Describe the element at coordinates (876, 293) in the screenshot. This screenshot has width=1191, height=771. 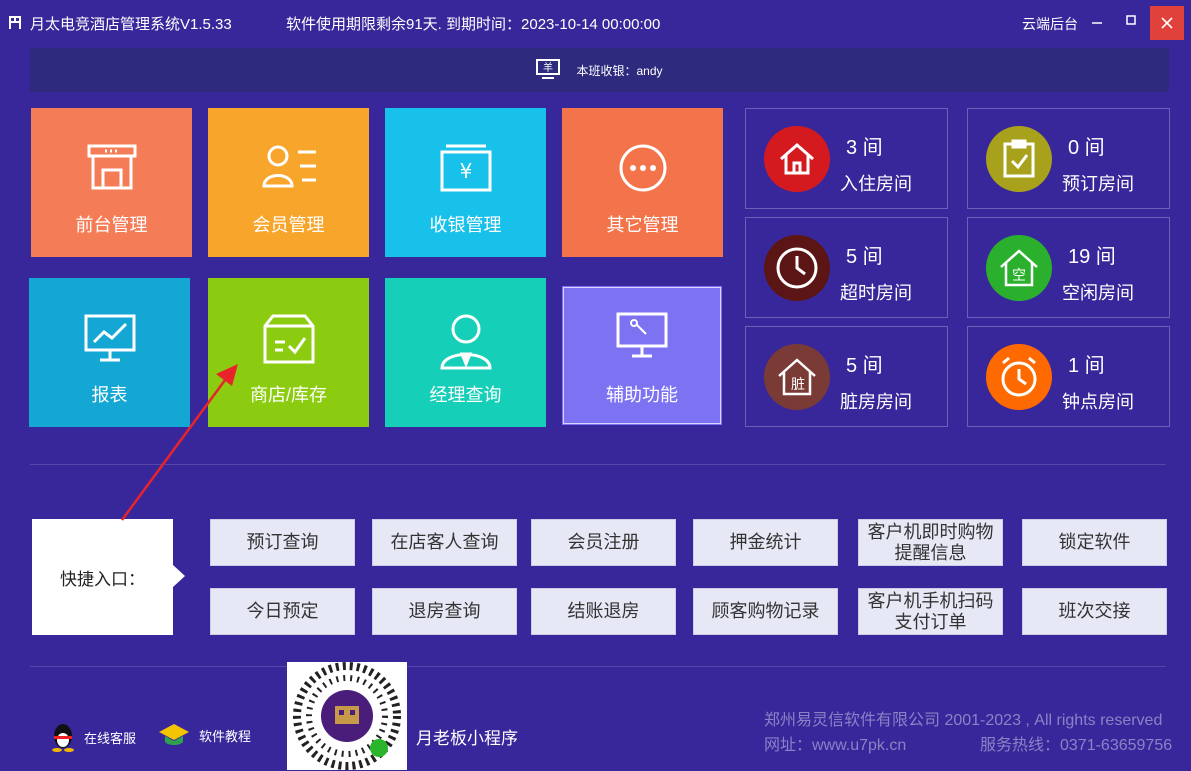
I see `room-status-label: 超时房间` at that location.